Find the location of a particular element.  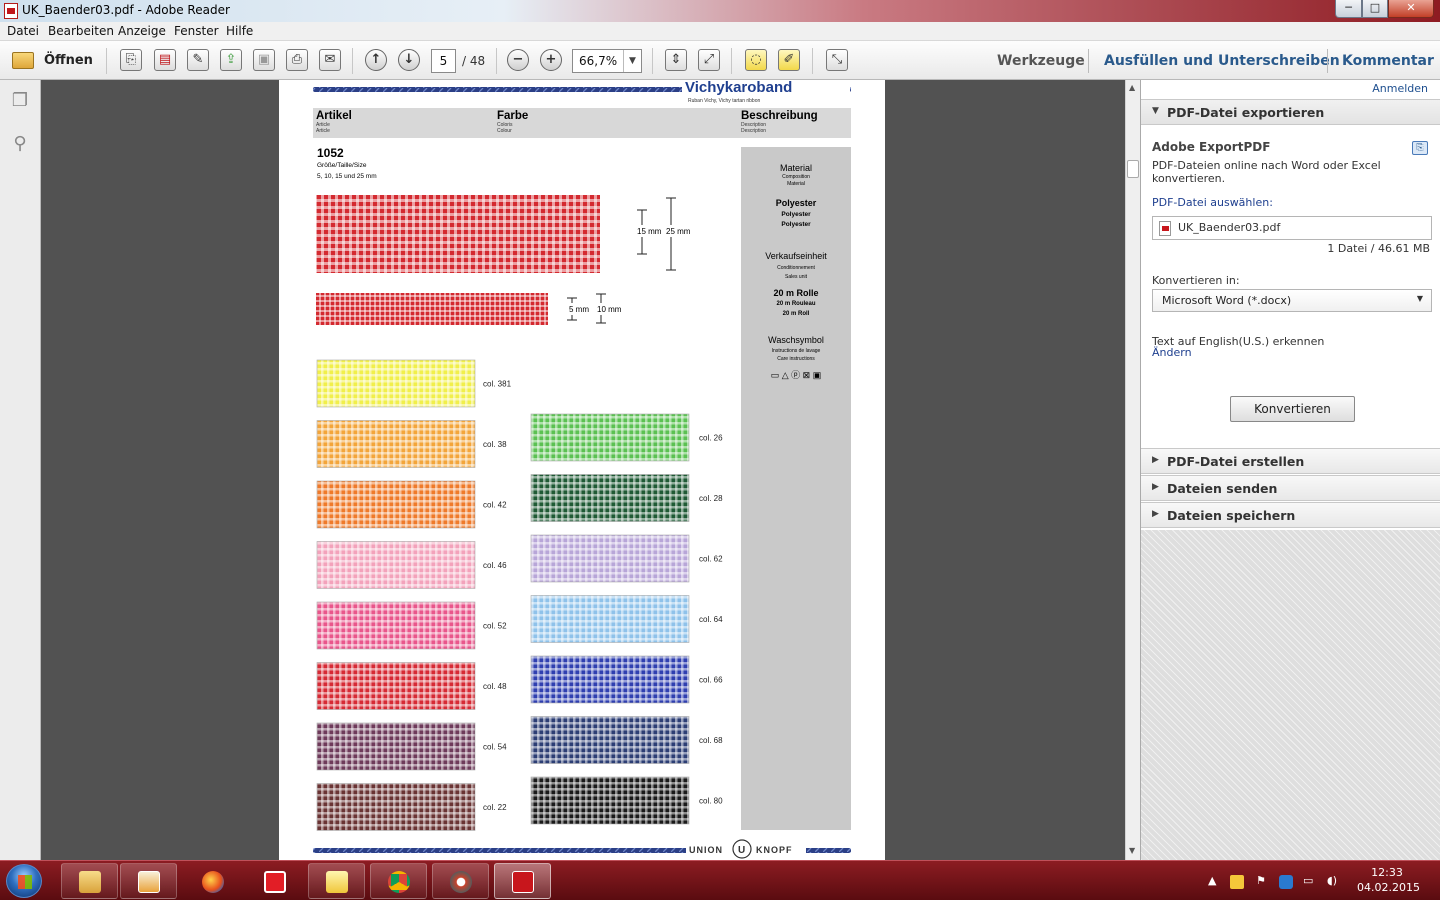

clock: 12:33 04.02.2015 is located at coordinates (1388, 880).